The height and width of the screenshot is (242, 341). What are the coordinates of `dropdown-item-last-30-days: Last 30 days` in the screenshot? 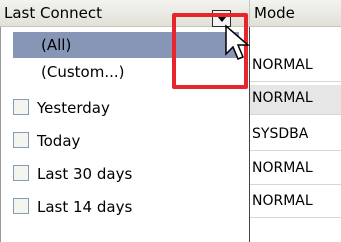 It's located at (126, 174).